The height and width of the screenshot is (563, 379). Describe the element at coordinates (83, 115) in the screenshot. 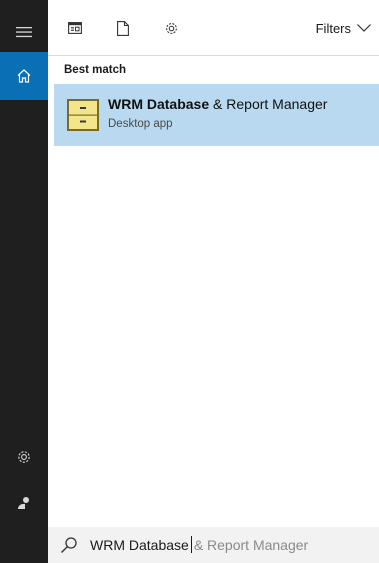

I see `database-app-icon` at that location.